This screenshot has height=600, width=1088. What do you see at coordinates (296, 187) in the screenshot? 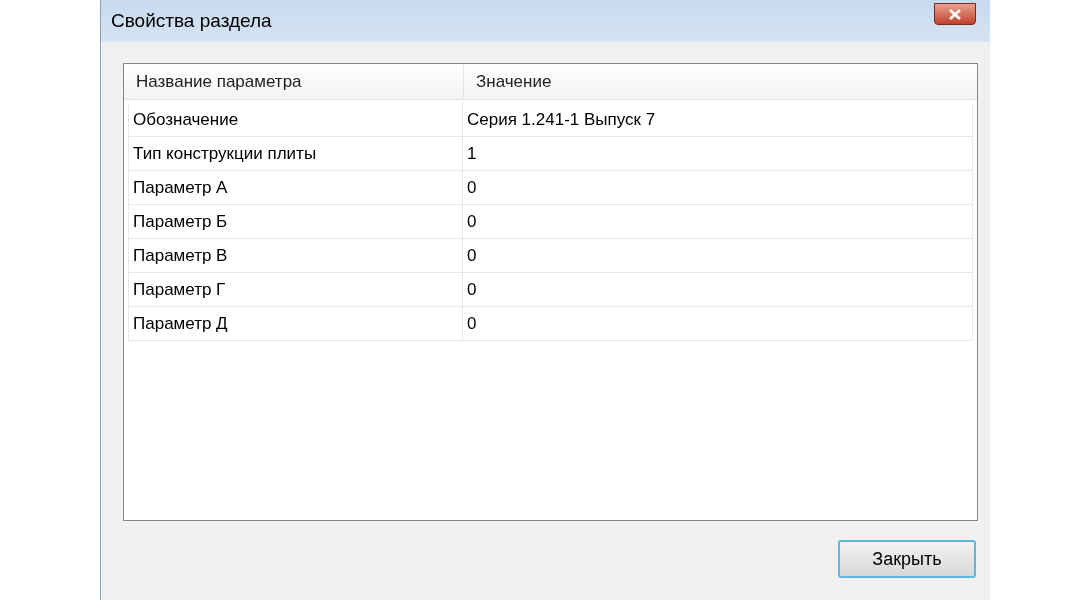
I see `table-cell: Параметр А` at bounding box center [296, 187].